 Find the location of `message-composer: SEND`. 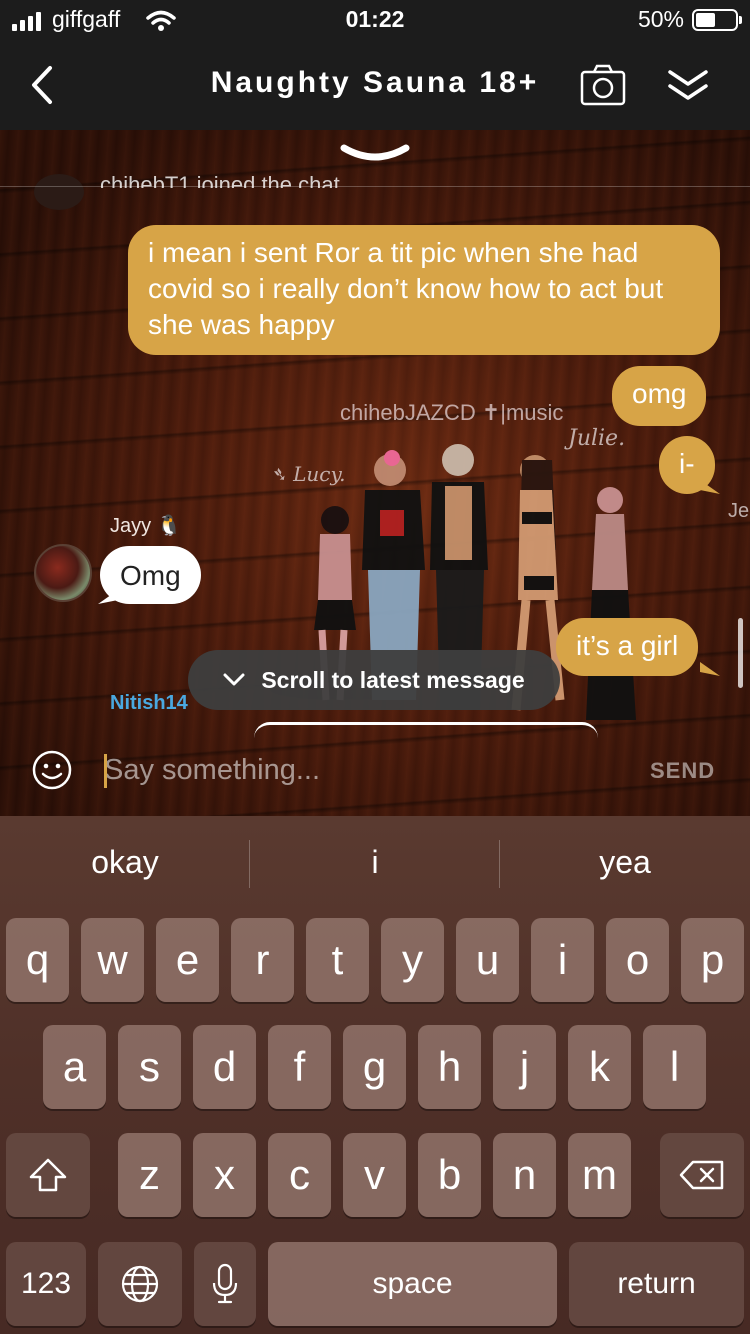

message-composer: SEND is located at coordinates (375, 776).